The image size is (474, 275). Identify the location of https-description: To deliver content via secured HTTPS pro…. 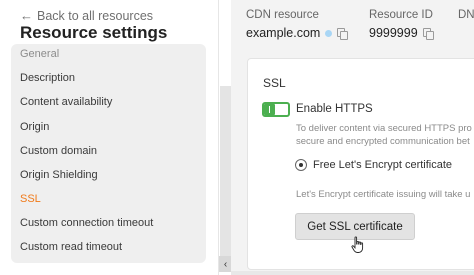
(384, 135).